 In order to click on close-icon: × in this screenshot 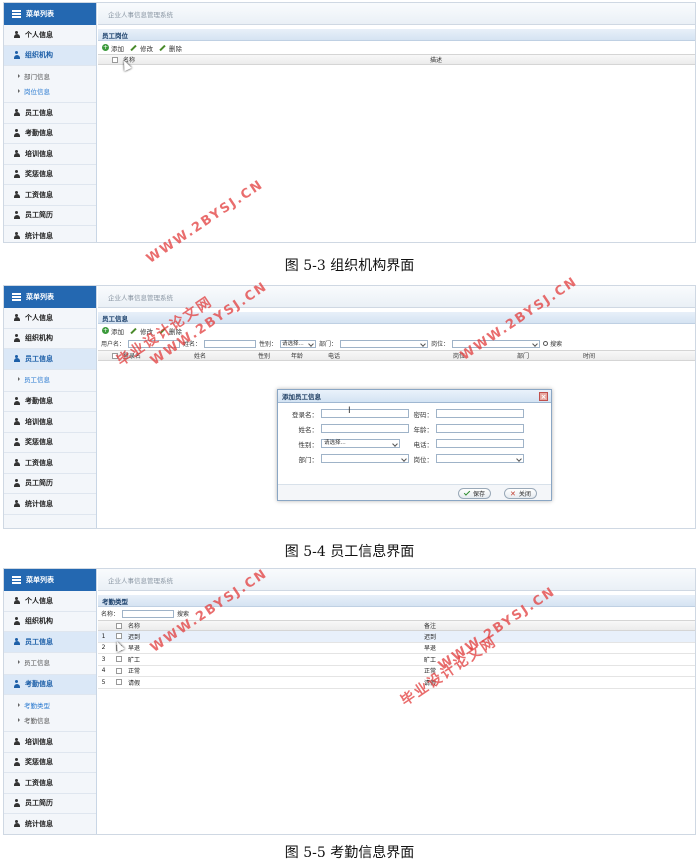, I will do `click(543, 396)`.